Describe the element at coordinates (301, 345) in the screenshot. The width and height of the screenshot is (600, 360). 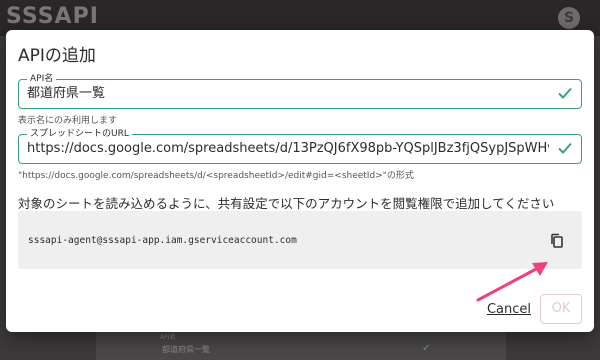
I see `background-form` at that location.